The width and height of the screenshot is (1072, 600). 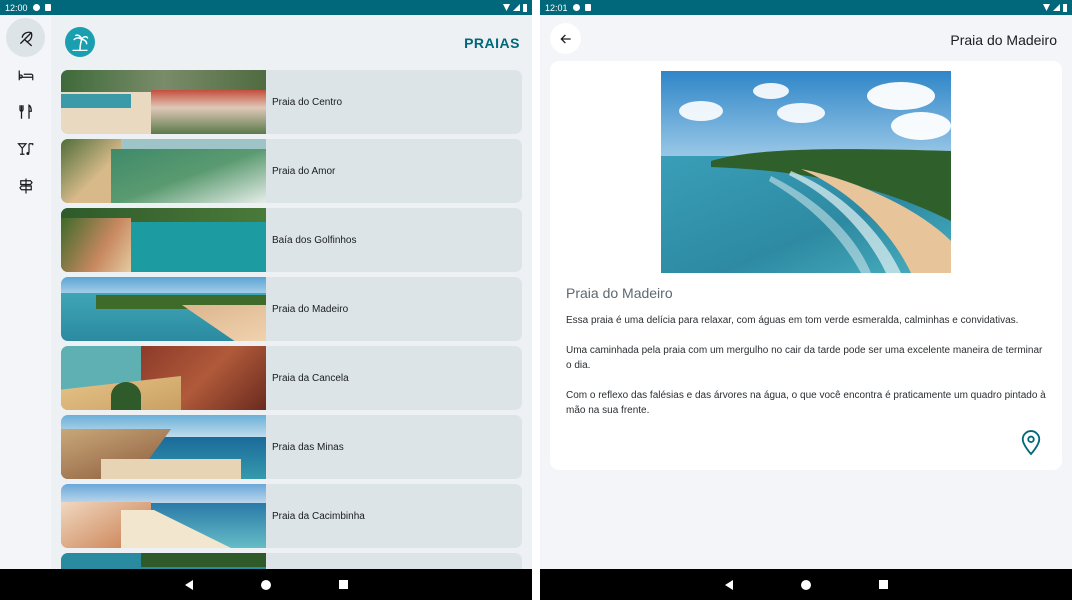 I want to click on beach-name: Praia do Madeiro, so click(x=310, y=309).